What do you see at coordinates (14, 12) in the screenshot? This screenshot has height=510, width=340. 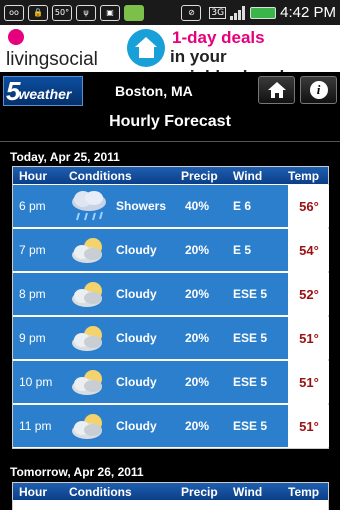 I see `voicemail-icon: oo` at bounding box center [14, 12].